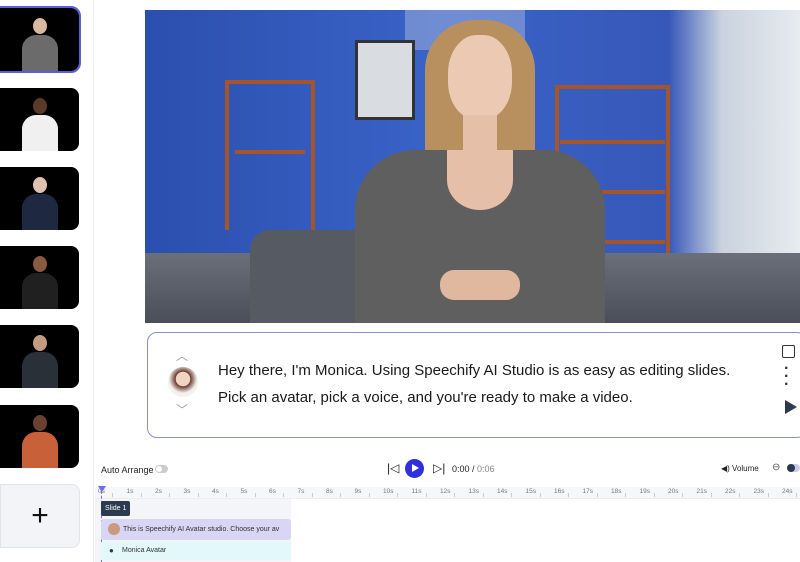 This screenshot has height=562, width=800. What do you see at coordinates (244, 491) in the screenshot?
I see `tick-label: 5s` at bounding box center [244, 491].